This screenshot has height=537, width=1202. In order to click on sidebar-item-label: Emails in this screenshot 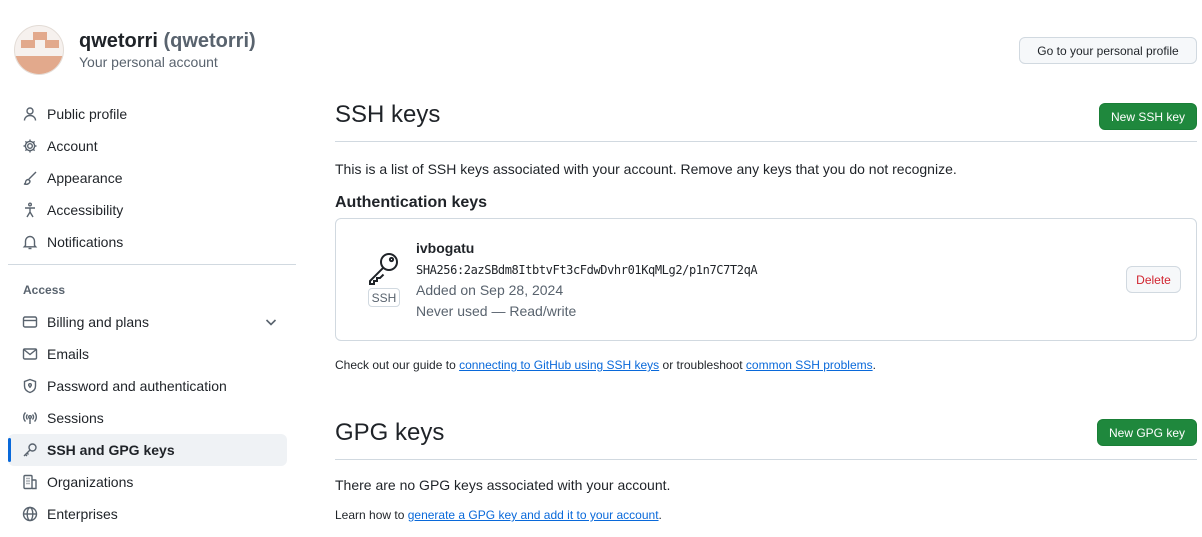, I will do `click(68, 354)`.